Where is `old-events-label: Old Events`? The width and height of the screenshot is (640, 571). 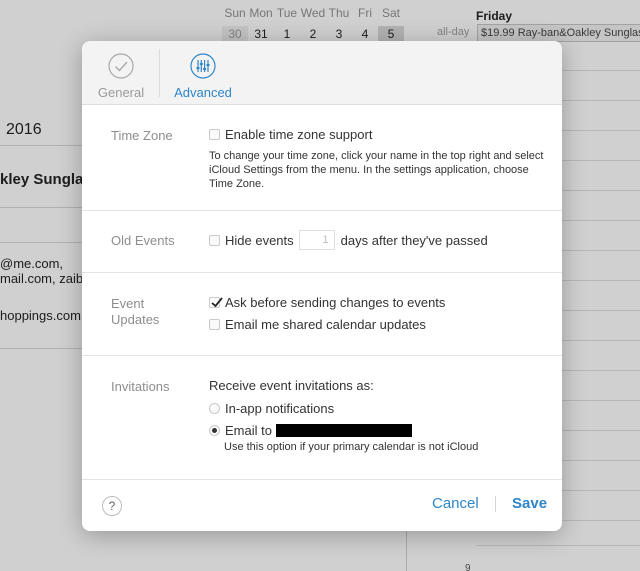 old-events-label: Old Events is located at coordinates (143, 240).